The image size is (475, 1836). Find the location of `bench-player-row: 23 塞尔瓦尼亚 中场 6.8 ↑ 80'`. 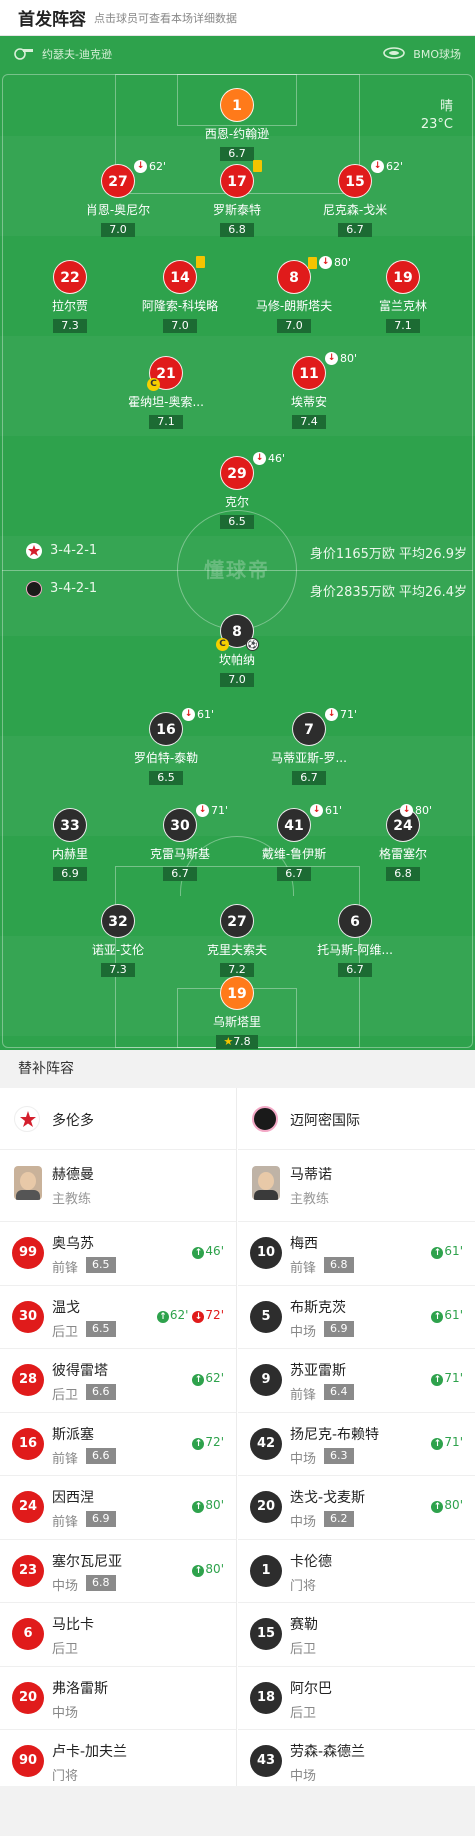

bench-player-row: 23 塞尔瓦尼亚 中场 6.8 ↑ 80' is located at coordinates (118, 1571).